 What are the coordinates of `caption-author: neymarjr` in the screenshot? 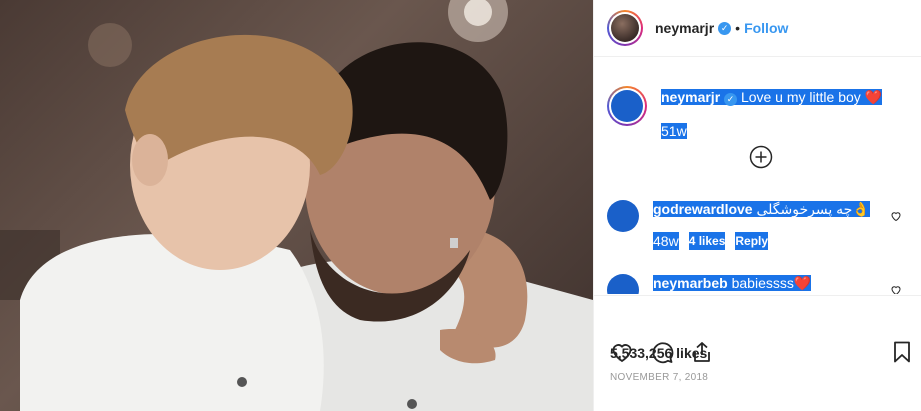 It's located at (691, 97).